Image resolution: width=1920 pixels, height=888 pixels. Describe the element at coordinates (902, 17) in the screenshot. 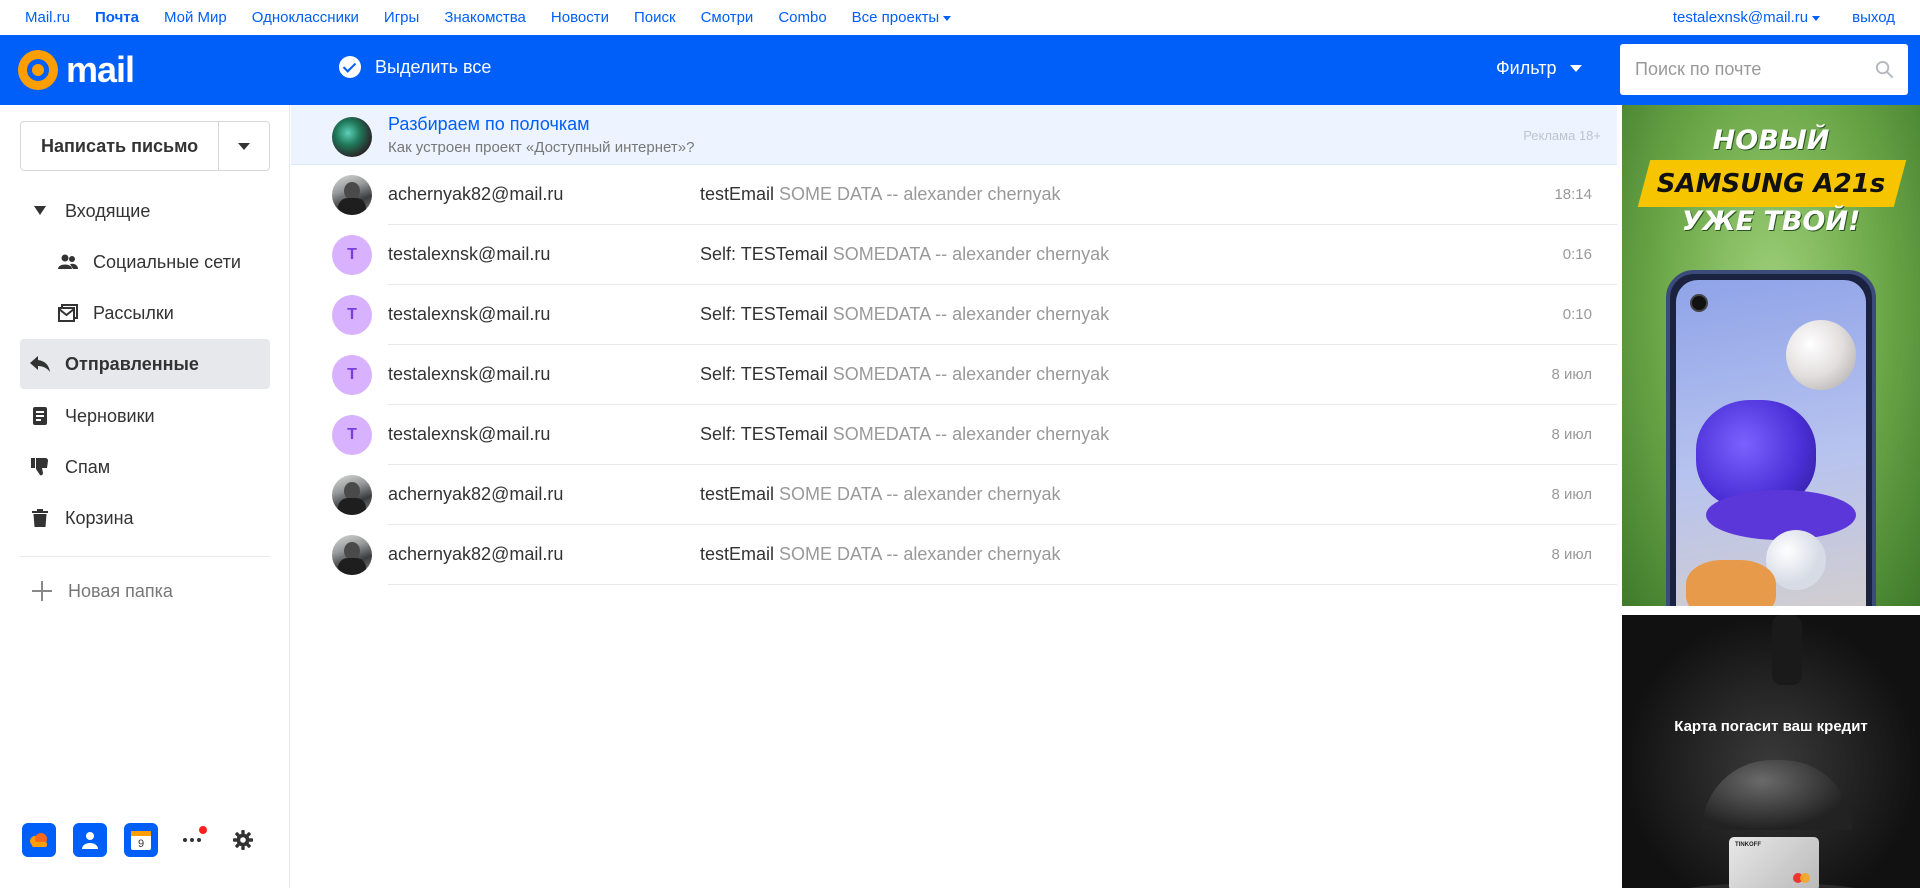

I see `portal-link-all-projects: Все проекты` at that location.